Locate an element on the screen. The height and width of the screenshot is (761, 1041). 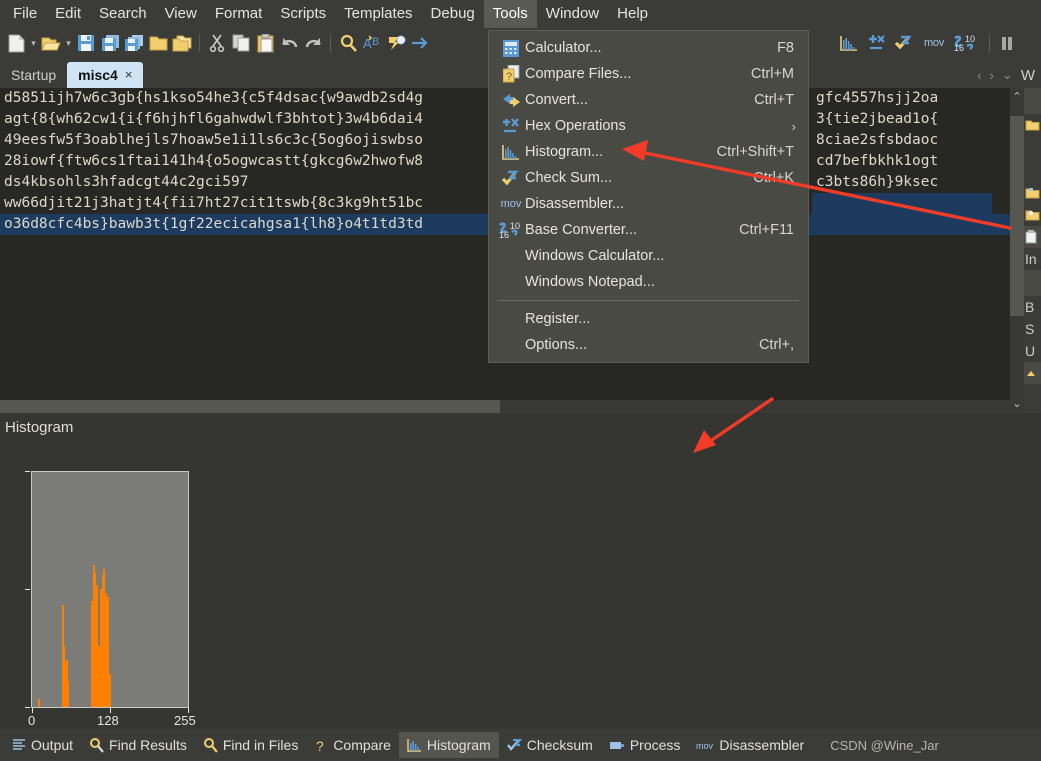
dock-label-s: S is located at coordinates (1032, 329).